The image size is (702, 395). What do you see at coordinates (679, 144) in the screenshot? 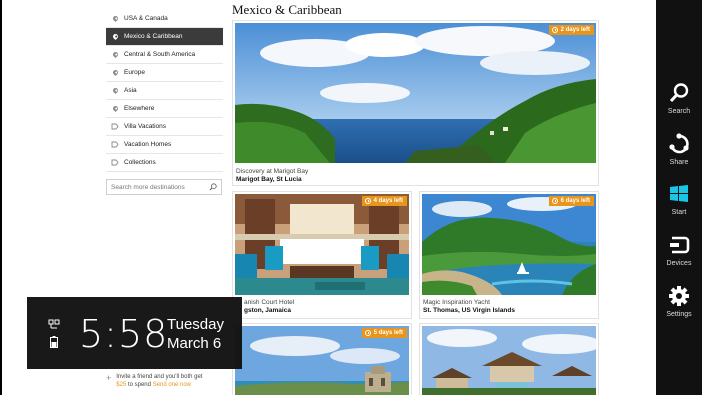
I see `share-icon` at bounding box center [679, 144].